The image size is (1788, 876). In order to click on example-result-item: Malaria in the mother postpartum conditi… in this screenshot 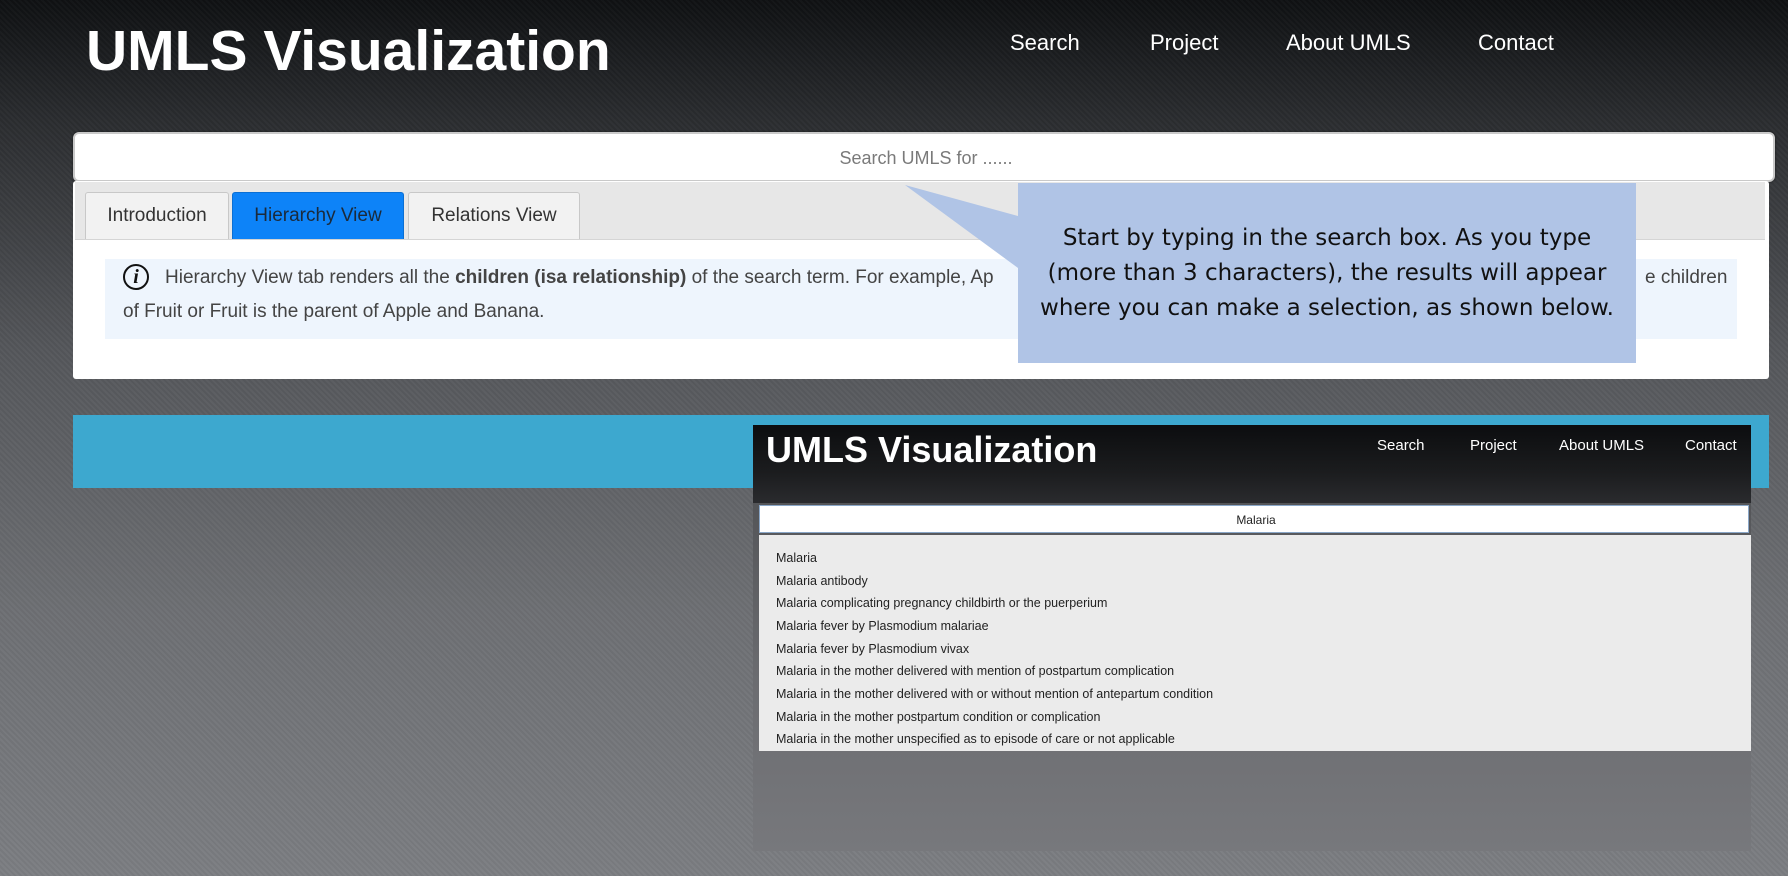, I will do `click(938, 717)`.